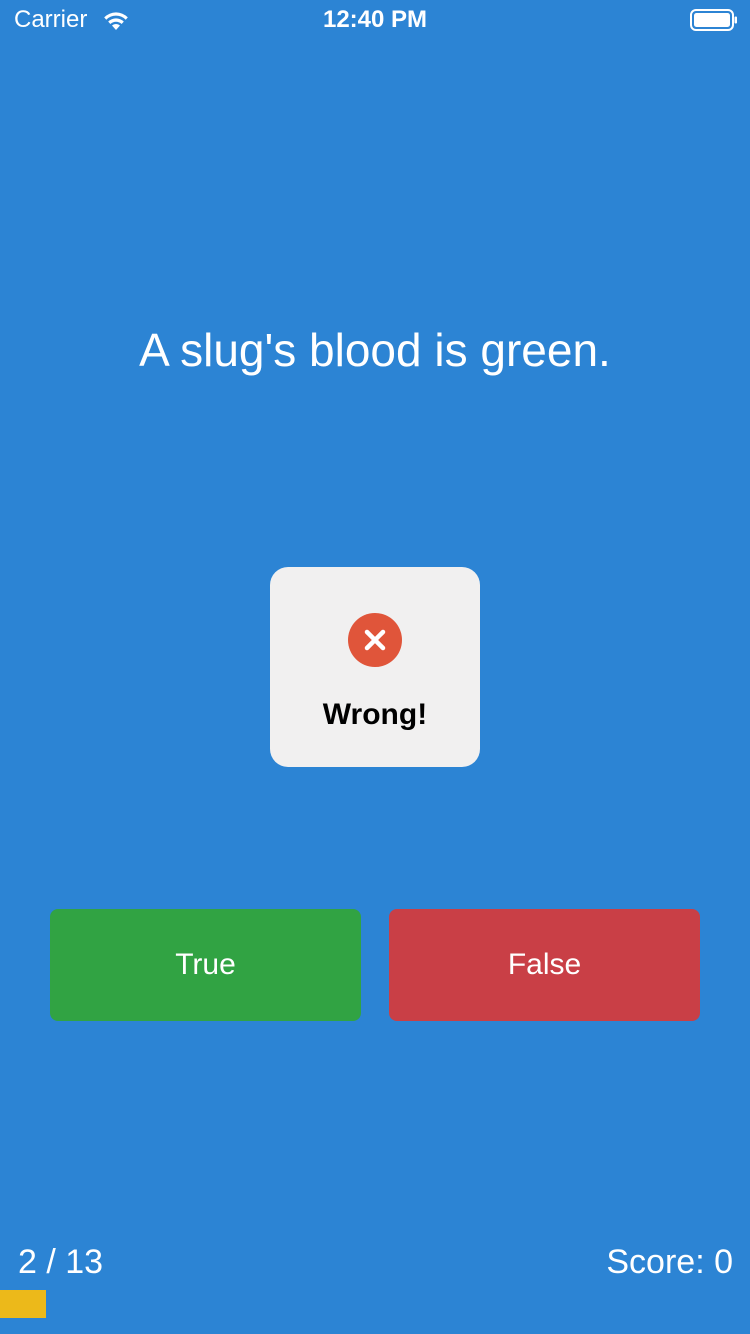 This screenshot has width=750, height=1334. What do you see at coordinates (375, 714) in the screenshot?
I see `feedback-label: Wrong!` at bounding box center [375, 714].